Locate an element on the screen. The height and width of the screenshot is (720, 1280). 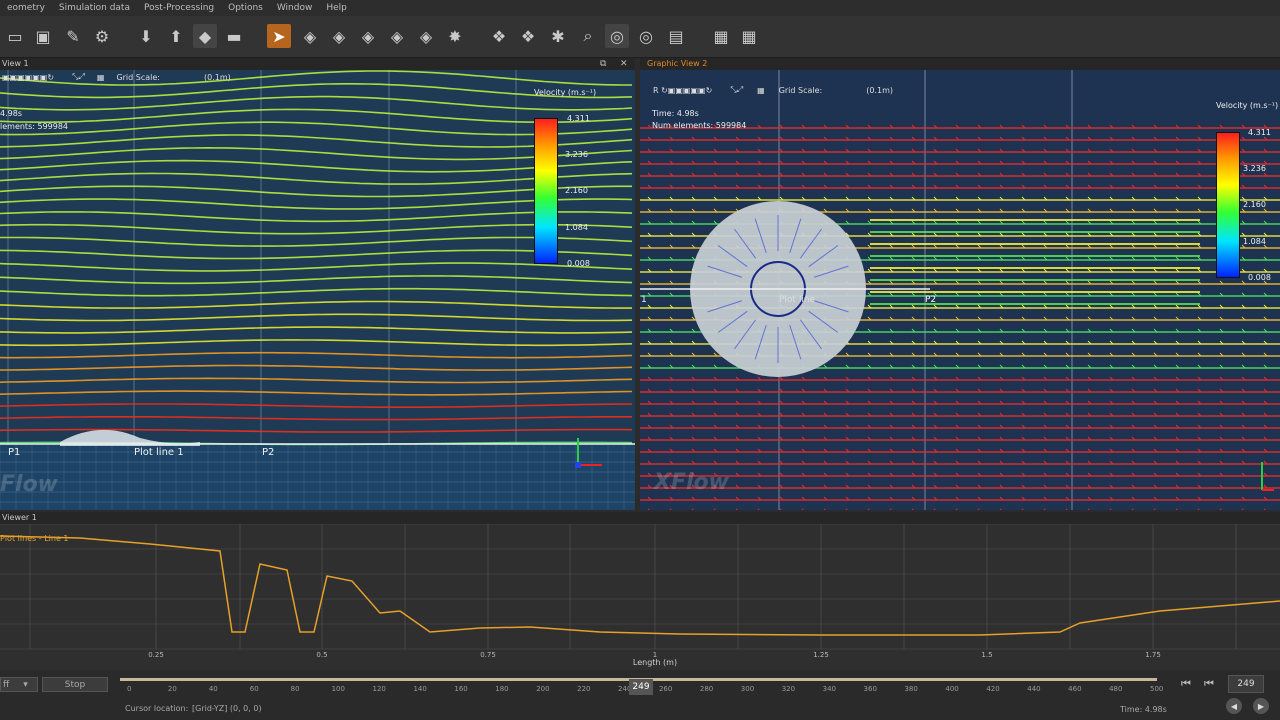
view-tool-icons: ▣▣▣▣▣▣↻ is located at coordinates (28, 77).